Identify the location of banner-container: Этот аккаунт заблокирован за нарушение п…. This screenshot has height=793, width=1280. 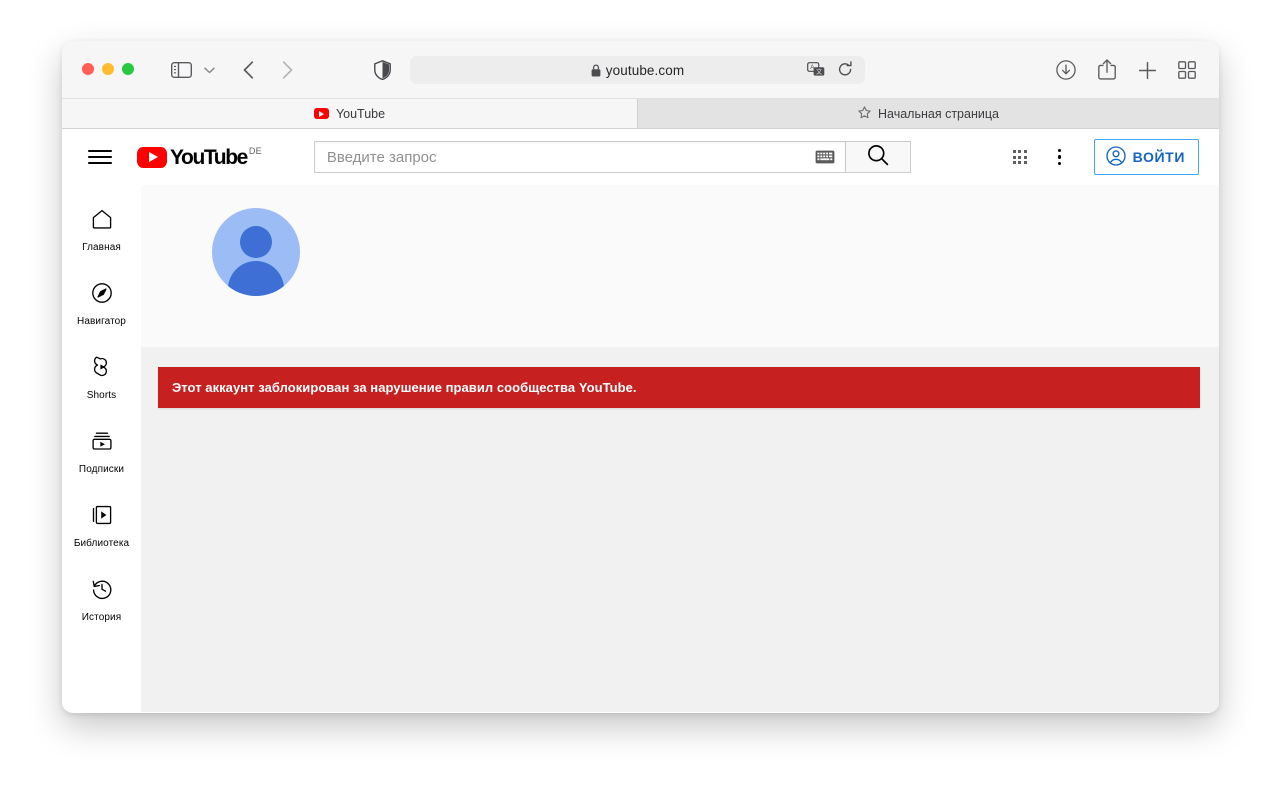
(680, 377).